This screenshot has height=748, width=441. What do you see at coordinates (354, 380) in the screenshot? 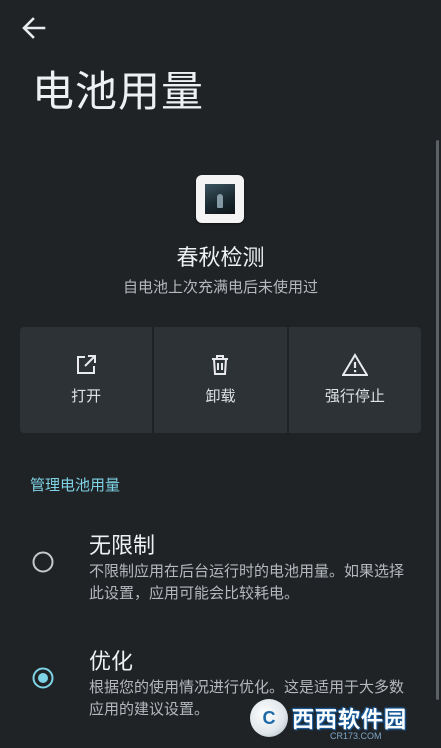
I see `force-stop-button: 强行停止` at bounding box center [354, 380].